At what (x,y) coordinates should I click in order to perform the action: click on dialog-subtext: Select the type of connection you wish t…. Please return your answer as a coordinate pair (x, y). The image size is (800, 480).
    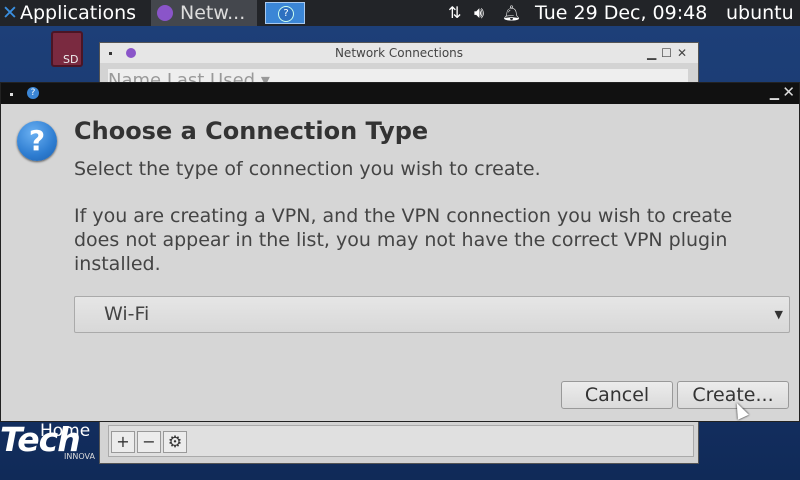
    Looking at the image, I should click on (307, 169).